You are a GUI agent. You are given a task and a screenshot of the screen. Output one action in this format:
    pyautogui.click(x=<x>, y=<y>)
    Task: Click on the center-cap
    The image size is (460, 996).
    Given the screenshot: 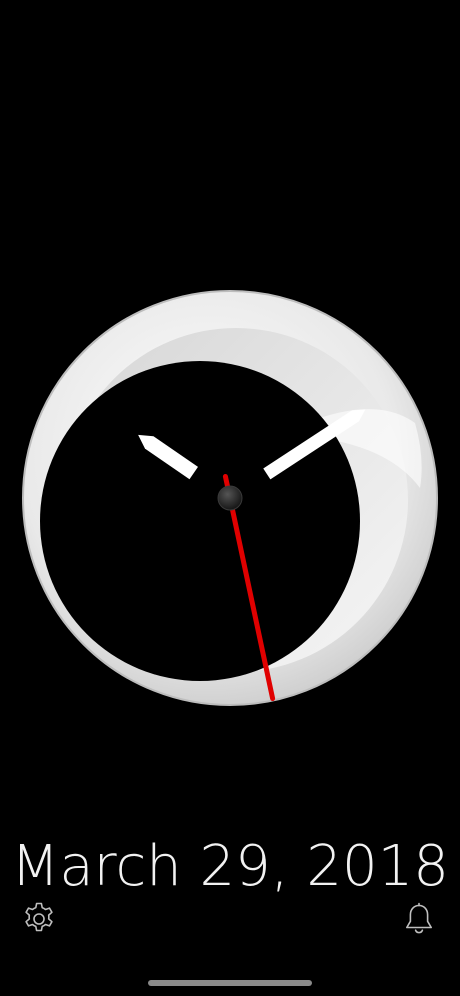 What is the action you would take?
    pyautogui.click(x=230, y=498)
    